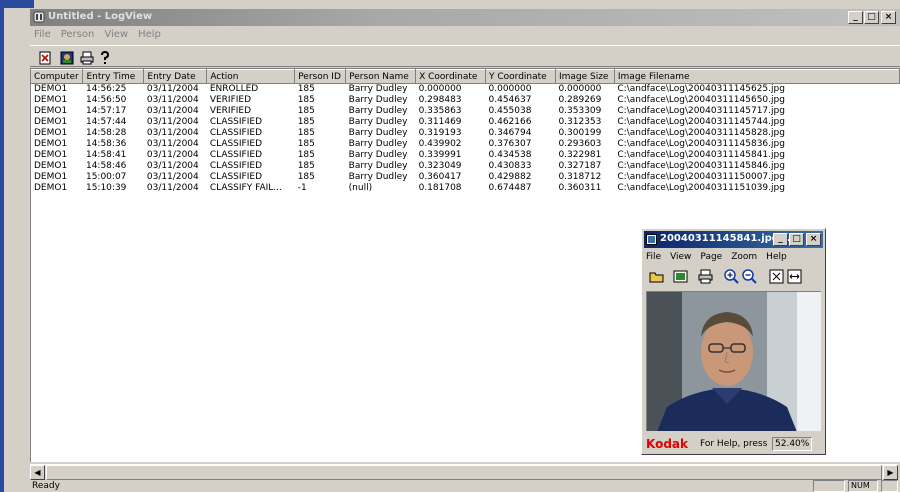  Describe the element at coordinates (57, 76) in the screenshot. I see `column-header: Computer` at that location.